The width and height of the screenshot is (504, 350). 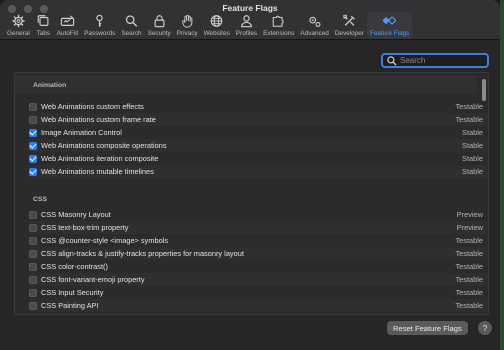 What do you see at coordinates (131, 33) in the screenshot?
I see `tab-search-label: Search` at bounding box center [131, 33].